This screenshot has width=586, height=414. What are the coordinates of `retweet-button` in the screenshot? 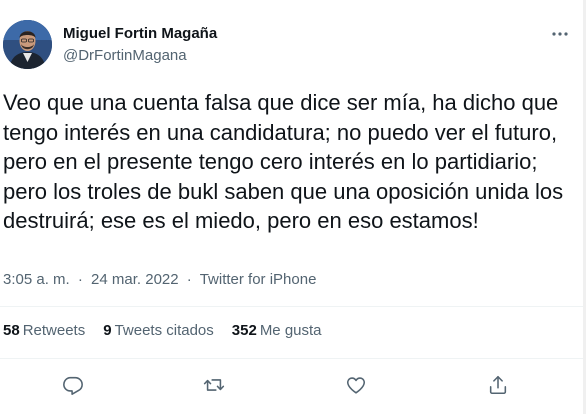 It's located at (214, 385).